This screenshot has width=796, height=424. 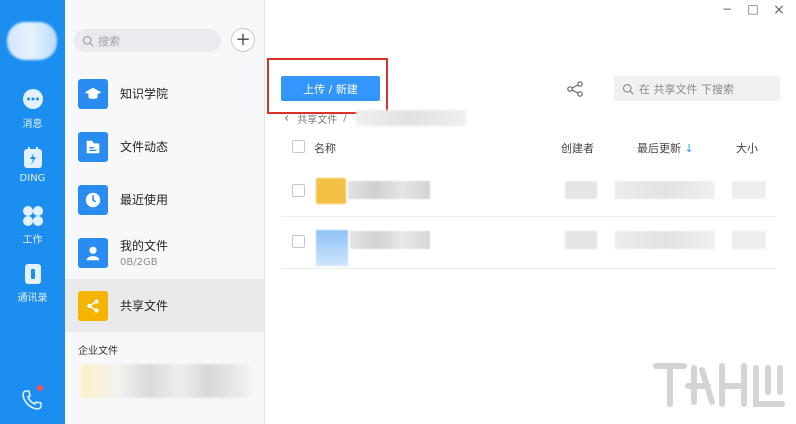 I want to click on search-placeholder: 搜索, so click(x=109, y=41).